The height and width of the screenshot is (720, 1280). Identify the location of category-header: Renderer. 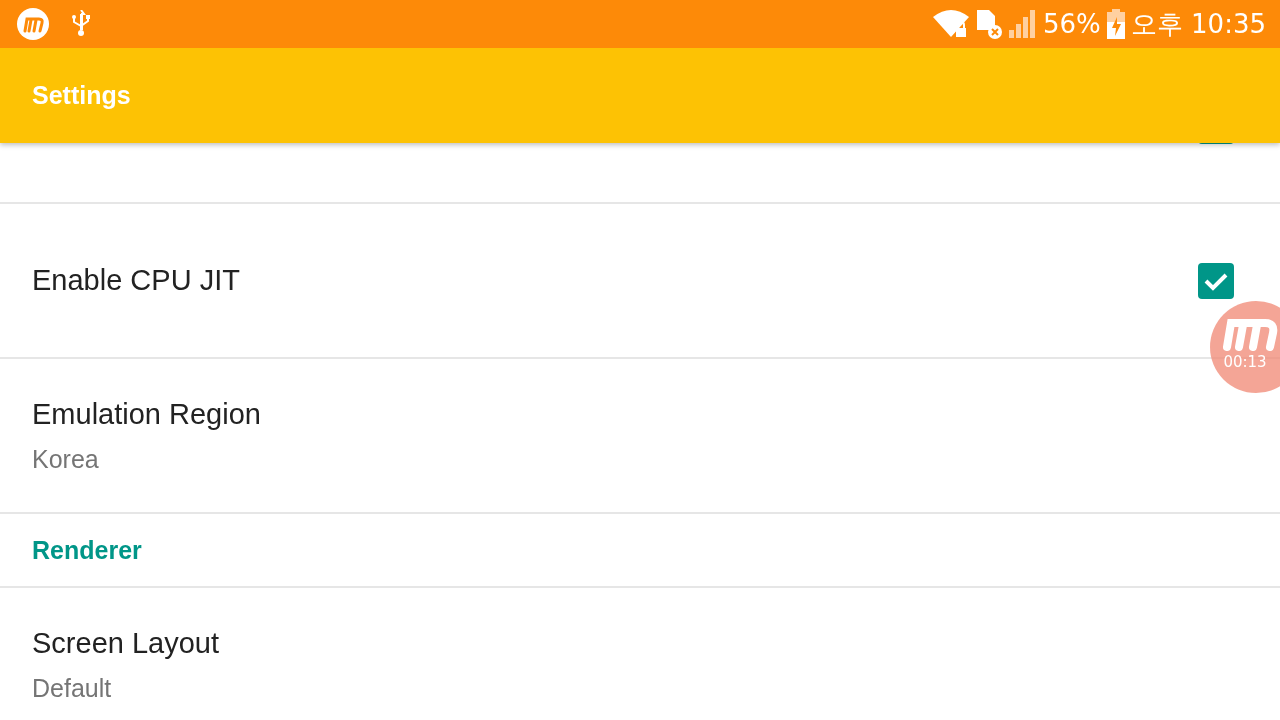
(87, 550).